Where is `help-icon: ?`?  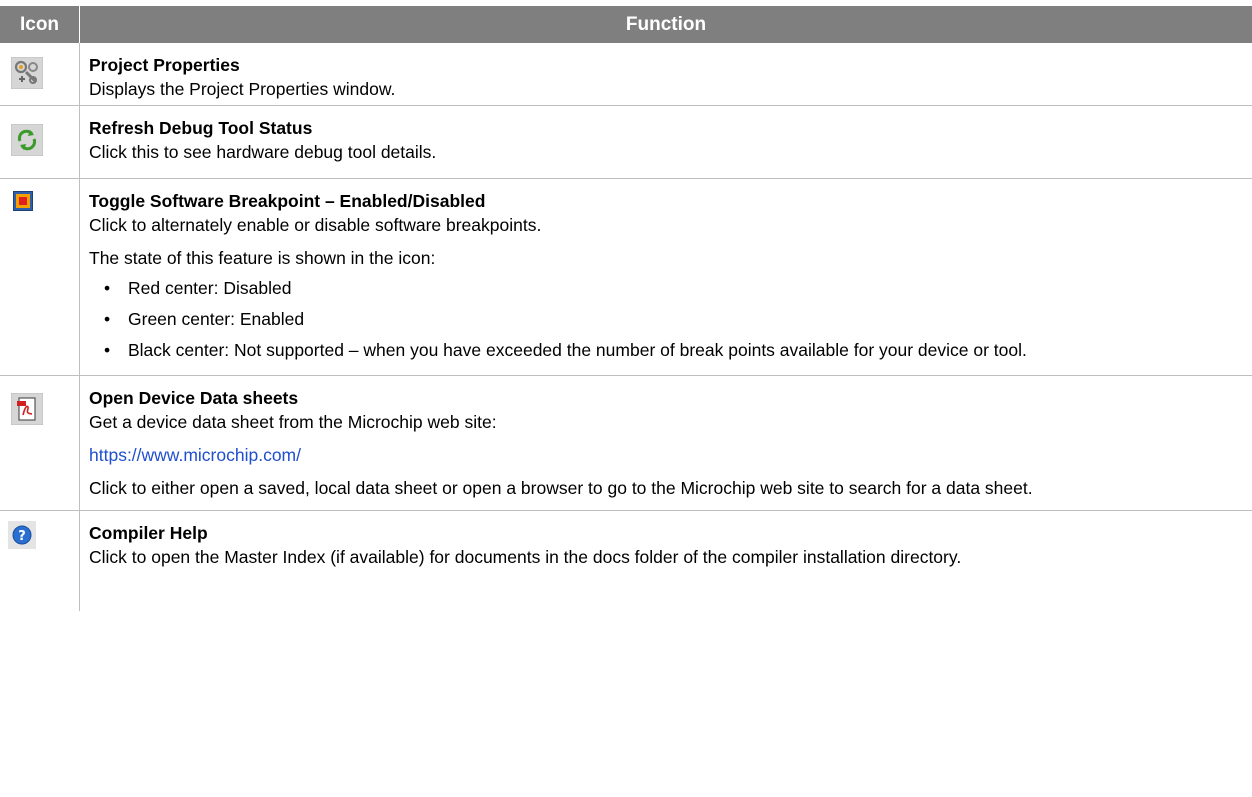
help-icon: ? is located at coordinates (22, 537).